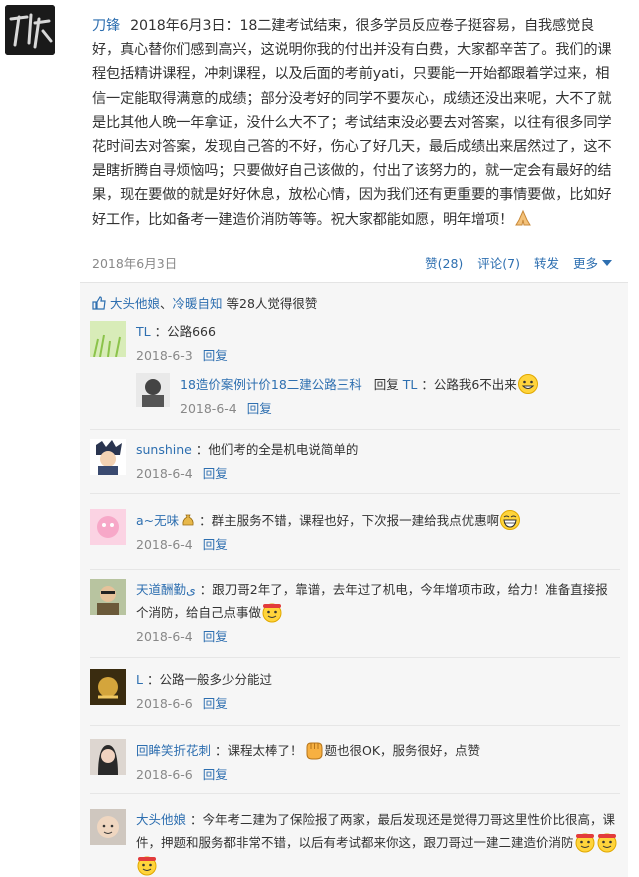 The height and width of the screenshot is (877, 639). I want to click on comment-user: L, so click(139, 679).